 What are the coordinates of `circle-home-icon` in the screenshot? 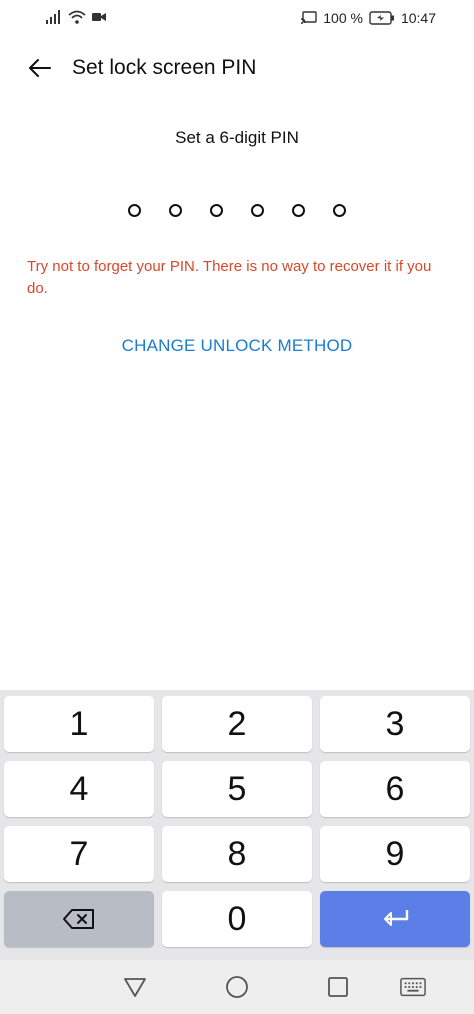 It's located at (237, 987).